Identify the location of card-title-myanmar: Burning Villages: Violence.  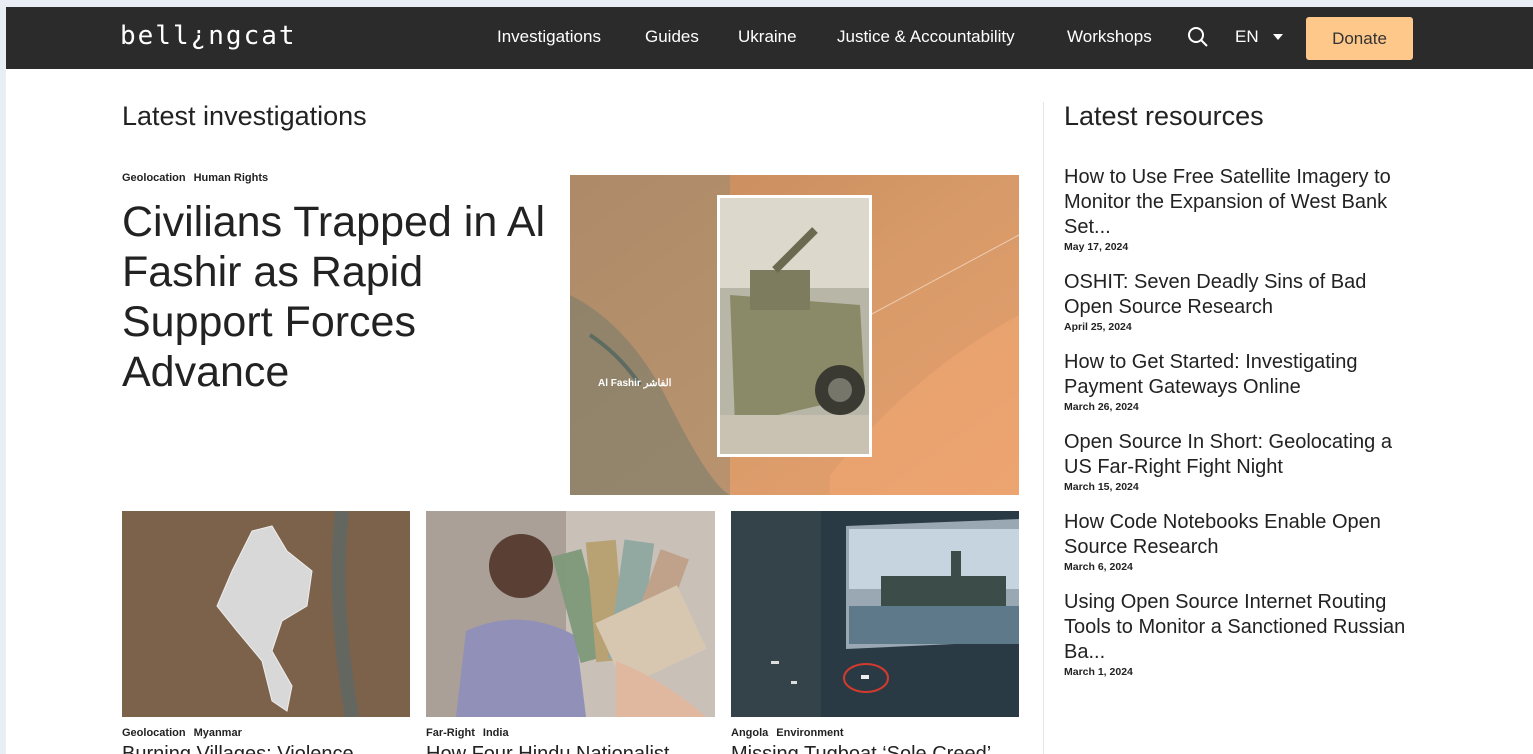
(238, 748).